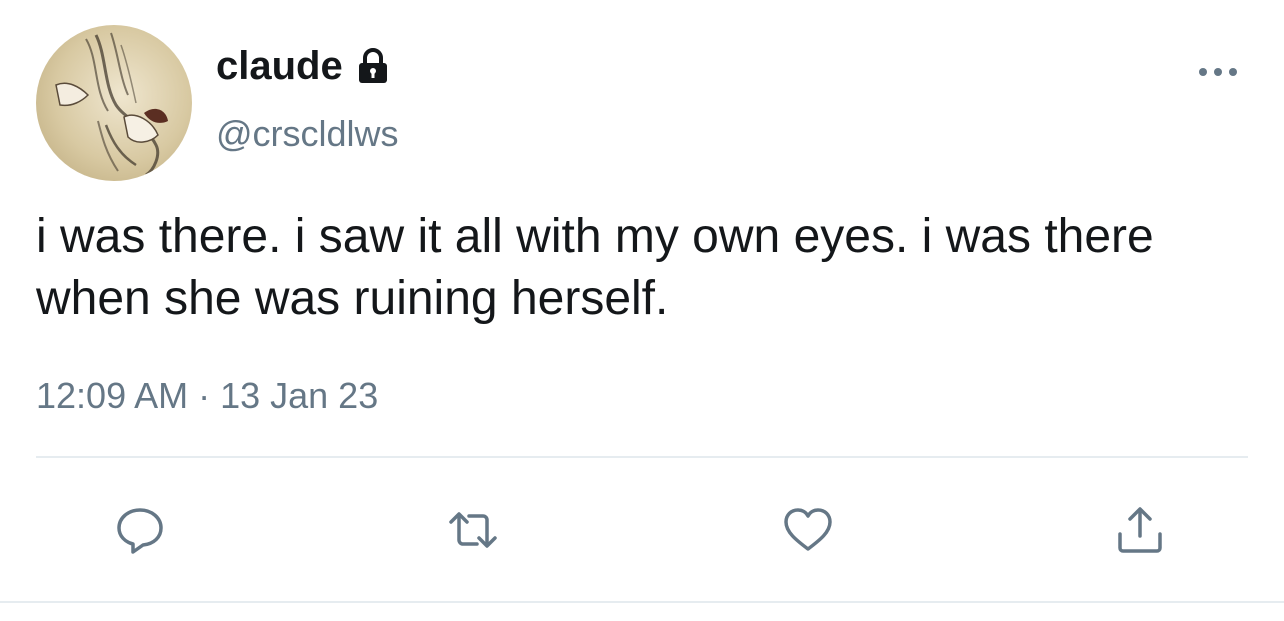 This screenshot has height=621, width=1284. Describe the element at coordinates (1218, 72) in the screenshot. I see `more-icon` at that location.